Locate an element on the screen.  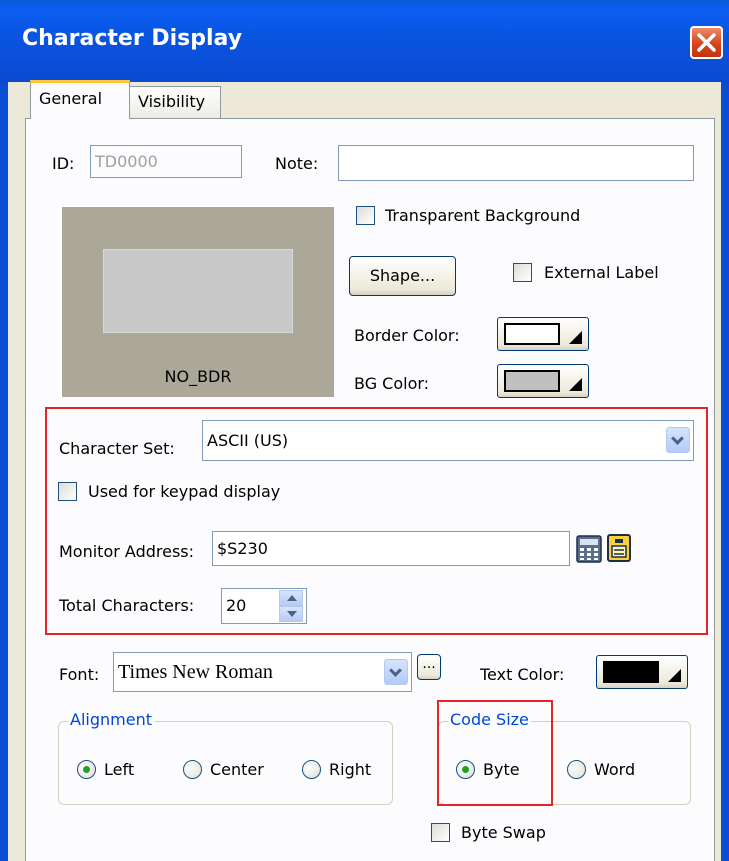
close-icon is located at coordinates (706, 42).